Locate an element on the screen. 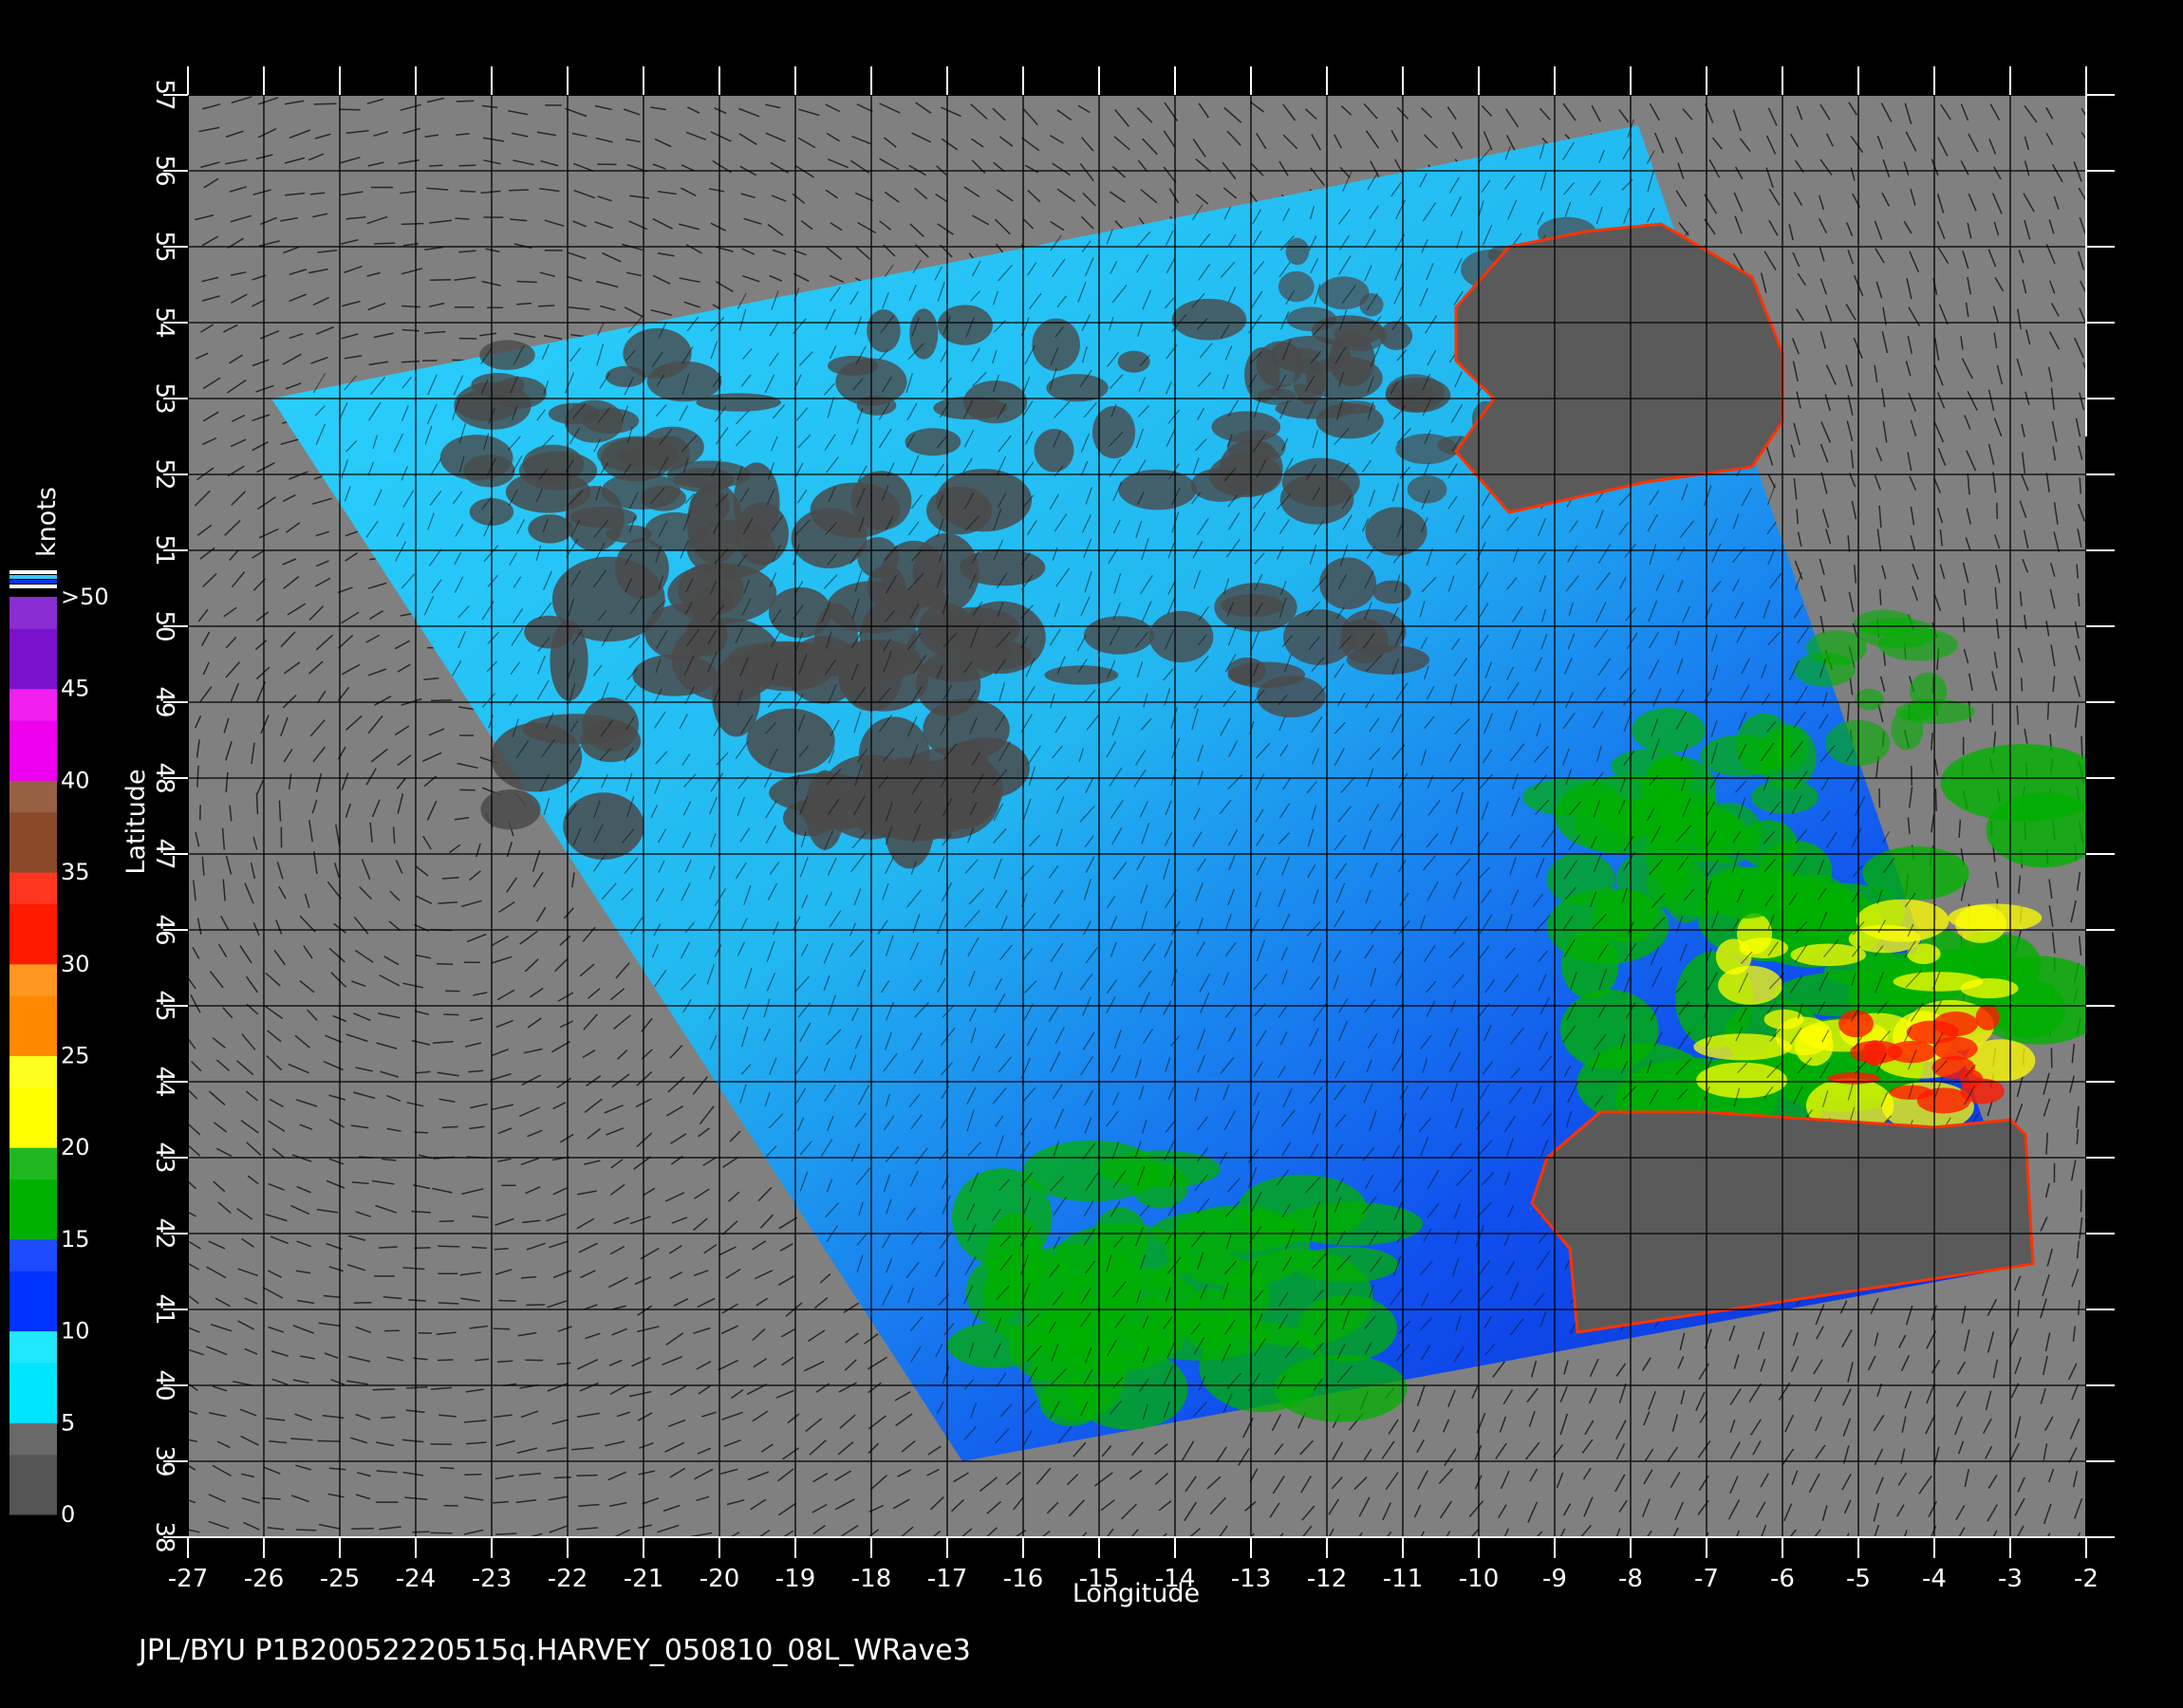  legend-label: 20 is located at coordinates (75, 1147).